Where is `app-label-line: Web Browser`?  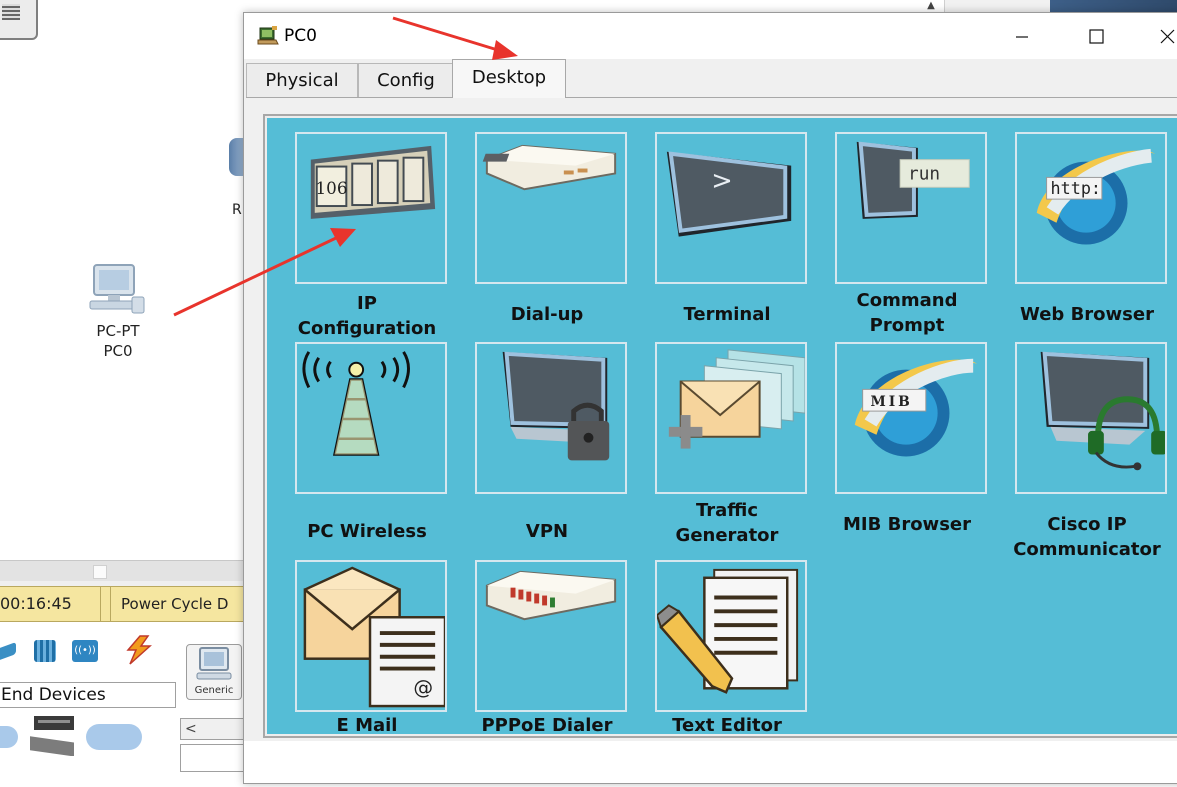 app-label-line: Web Browser is located at coordinates (1087, 314).